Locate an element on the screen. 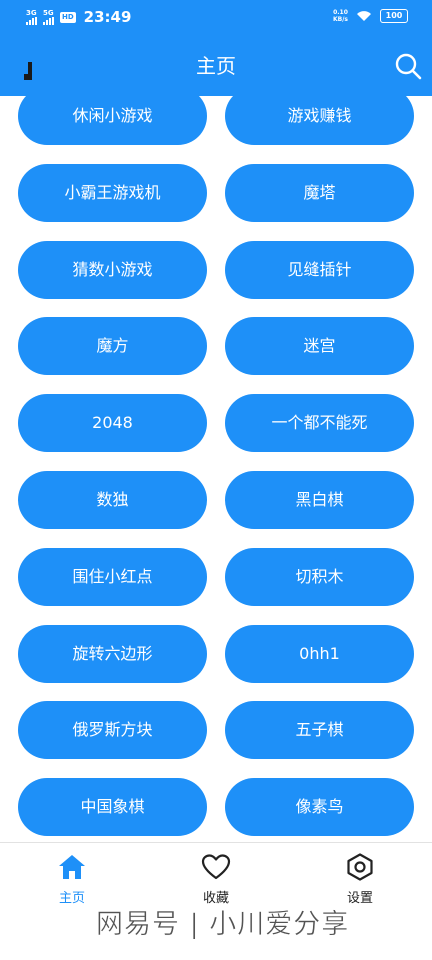  game-button: 俄罗斯方块 is located at coordinates (112, 730).